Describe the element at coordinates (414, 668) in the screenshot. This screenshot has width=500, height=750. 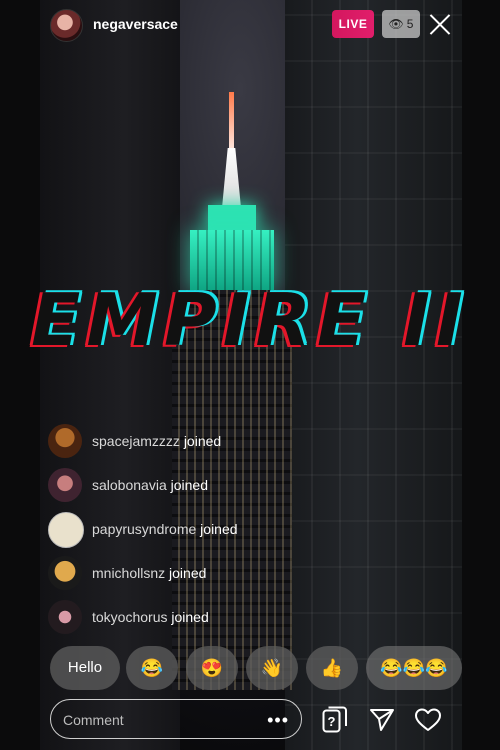
I see `quick-reply-triple-laugh: 😂😂😂` at that location.